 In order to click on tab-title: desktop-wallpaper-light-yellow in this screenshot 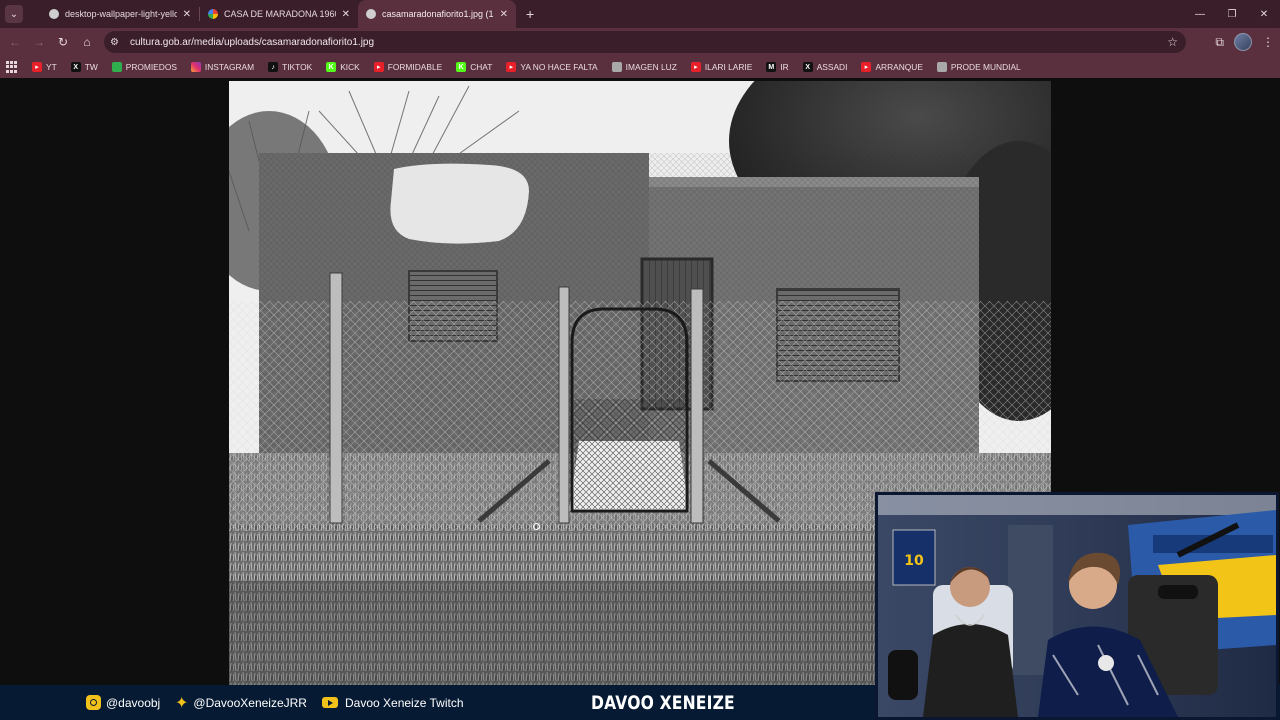, I will do `click(121, 14)`.